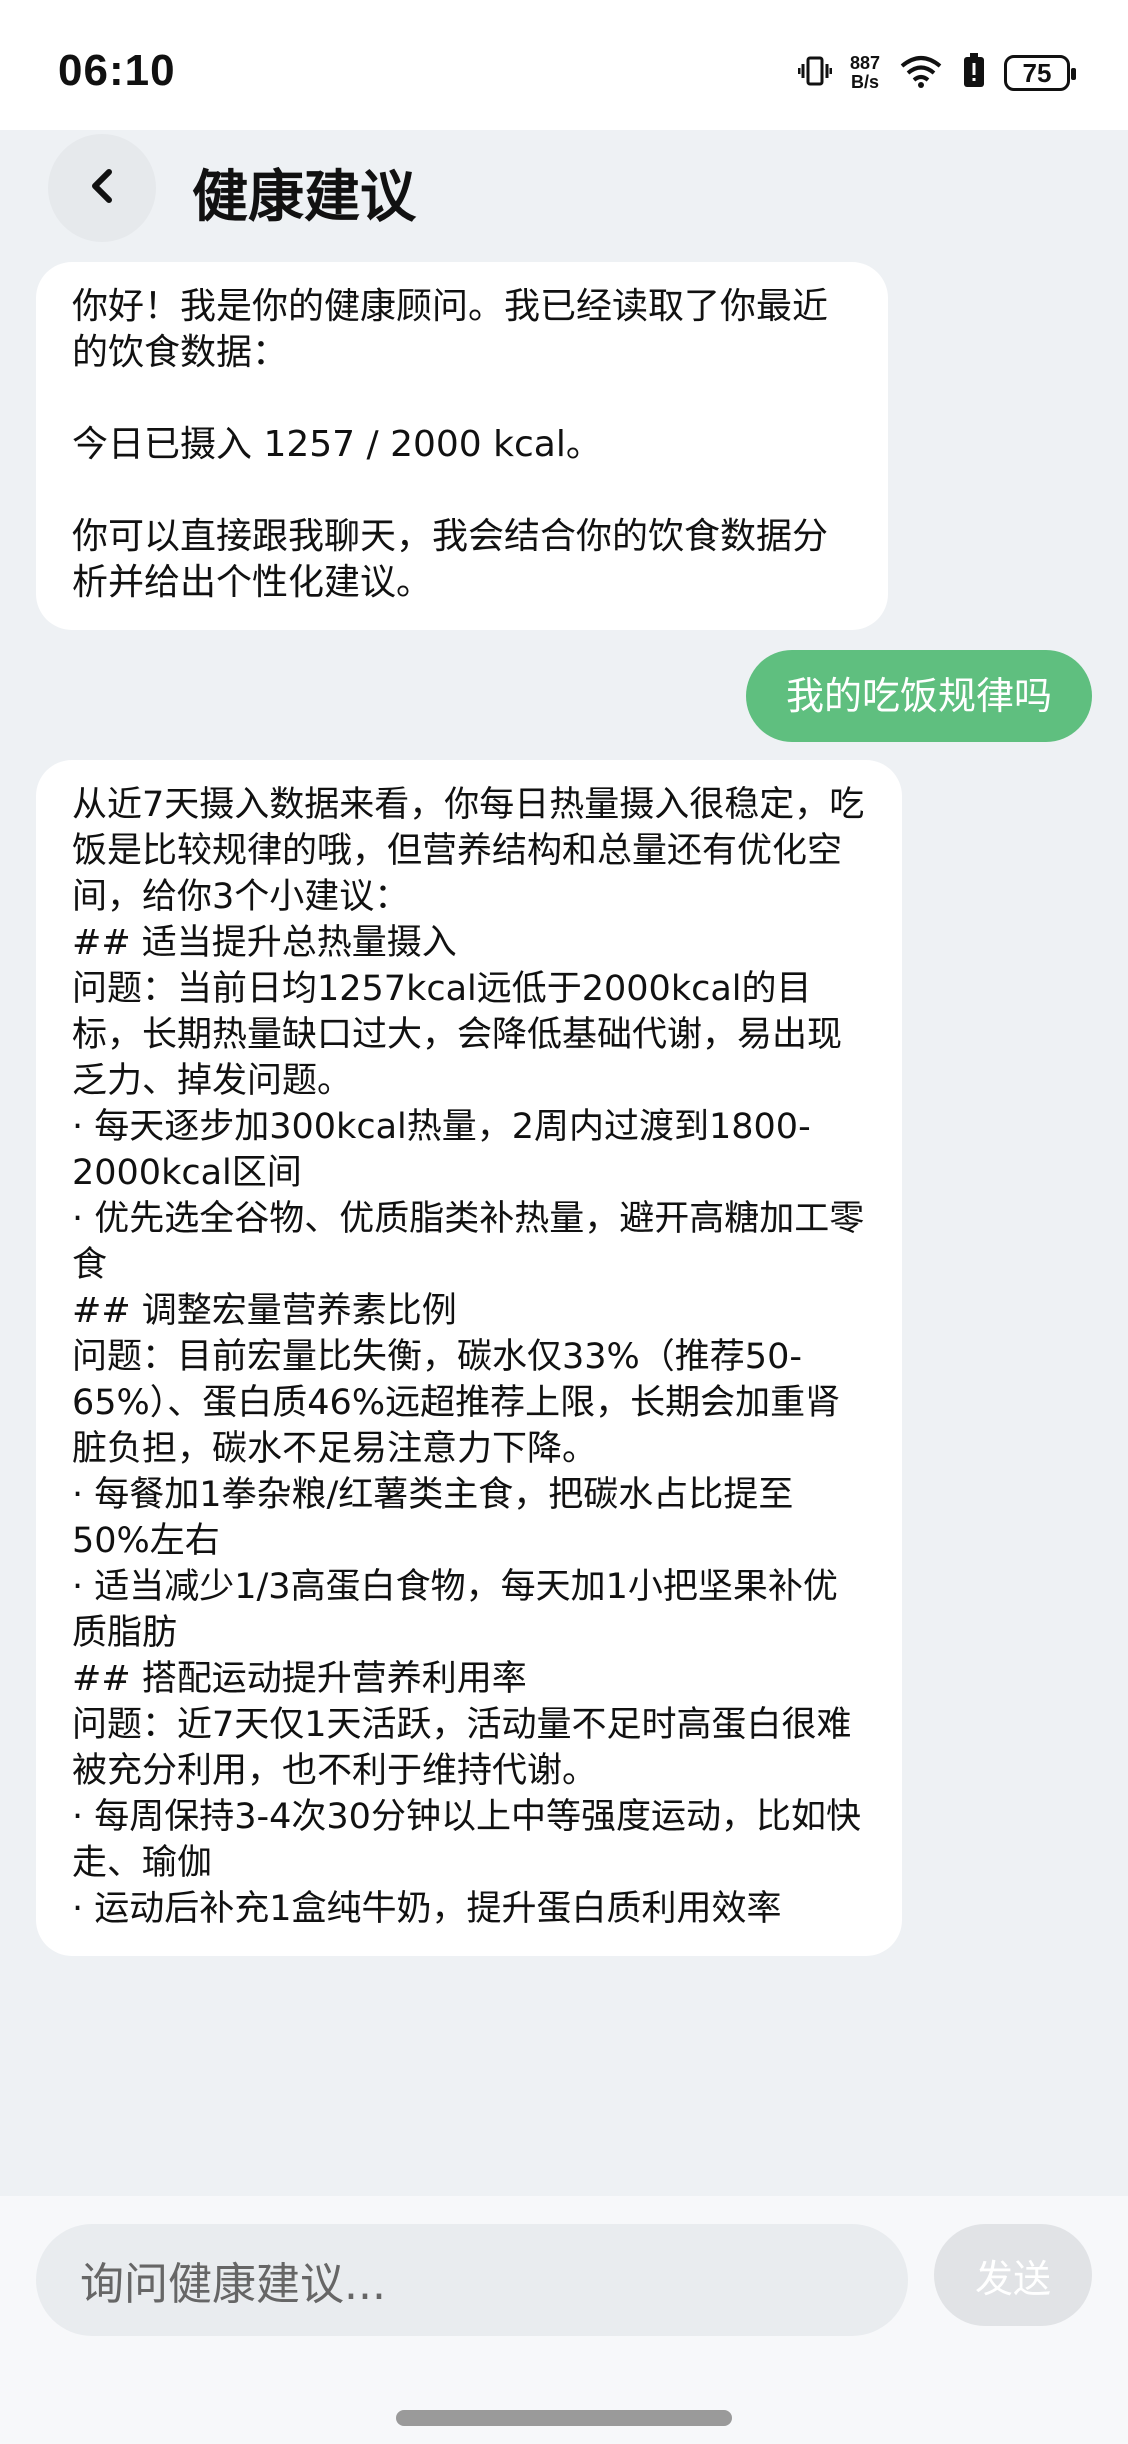 This screenshot has width=1128, height=2444. I want to click on chevron-left-icon, so click(102, 188).